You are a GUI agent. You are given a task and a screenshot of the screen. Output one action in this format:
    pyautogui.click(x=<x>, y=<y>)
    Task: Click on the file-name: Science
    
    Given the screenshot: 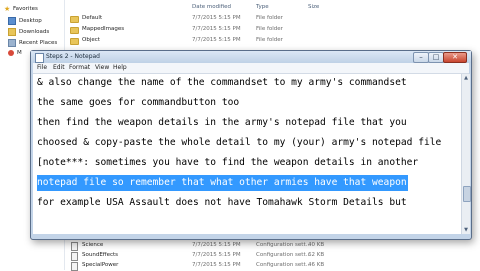 What is the action you would take?
    pyautogui.click(x=93, y=245)
    